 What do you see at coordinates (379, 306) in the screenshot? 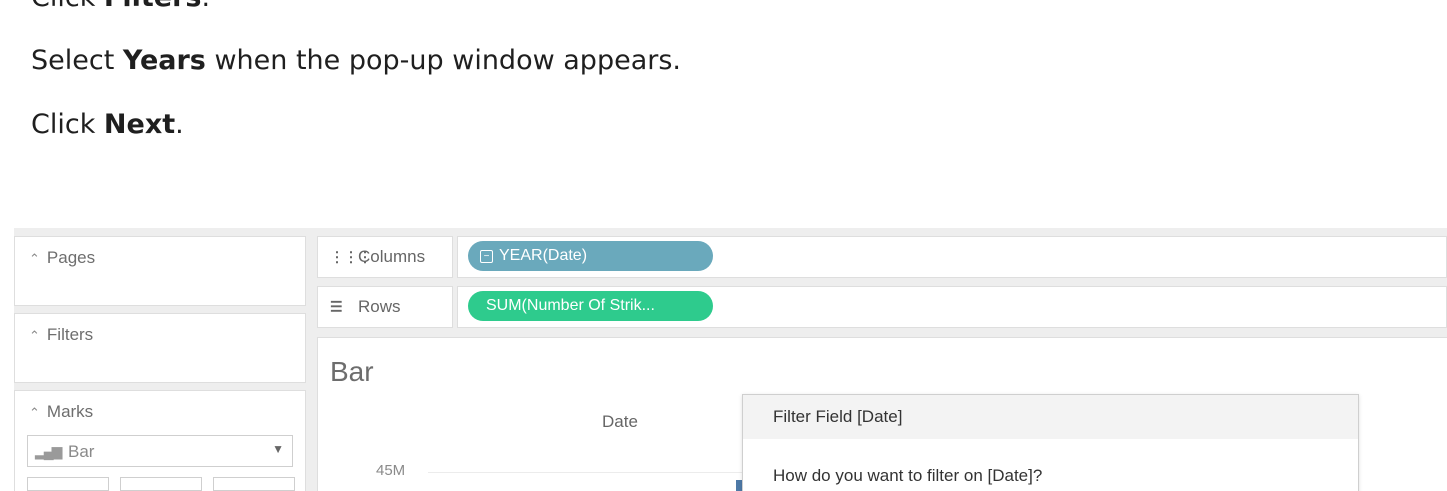
I see `rows-label-text: Rows` at bounding box center [379, 306].